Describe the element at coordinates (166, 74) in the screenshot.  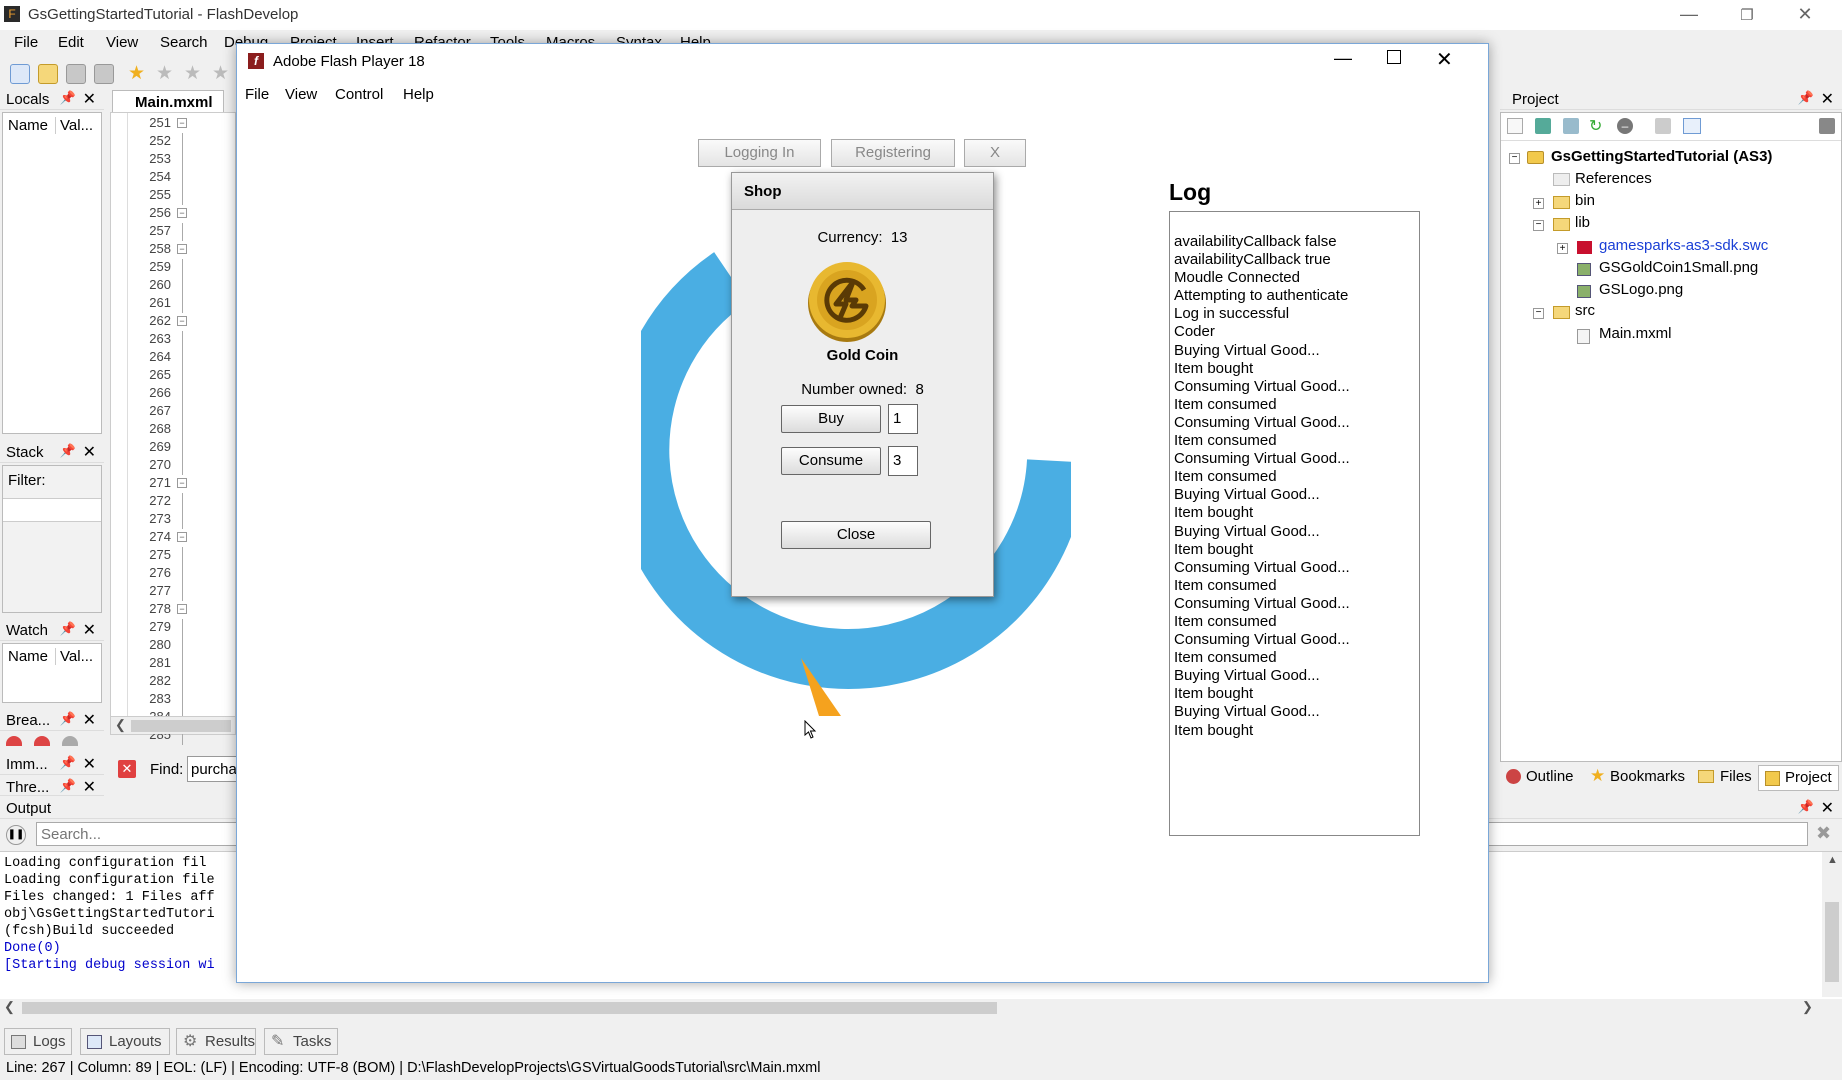
I see `bookmark-prev-icon: ★` at that location.